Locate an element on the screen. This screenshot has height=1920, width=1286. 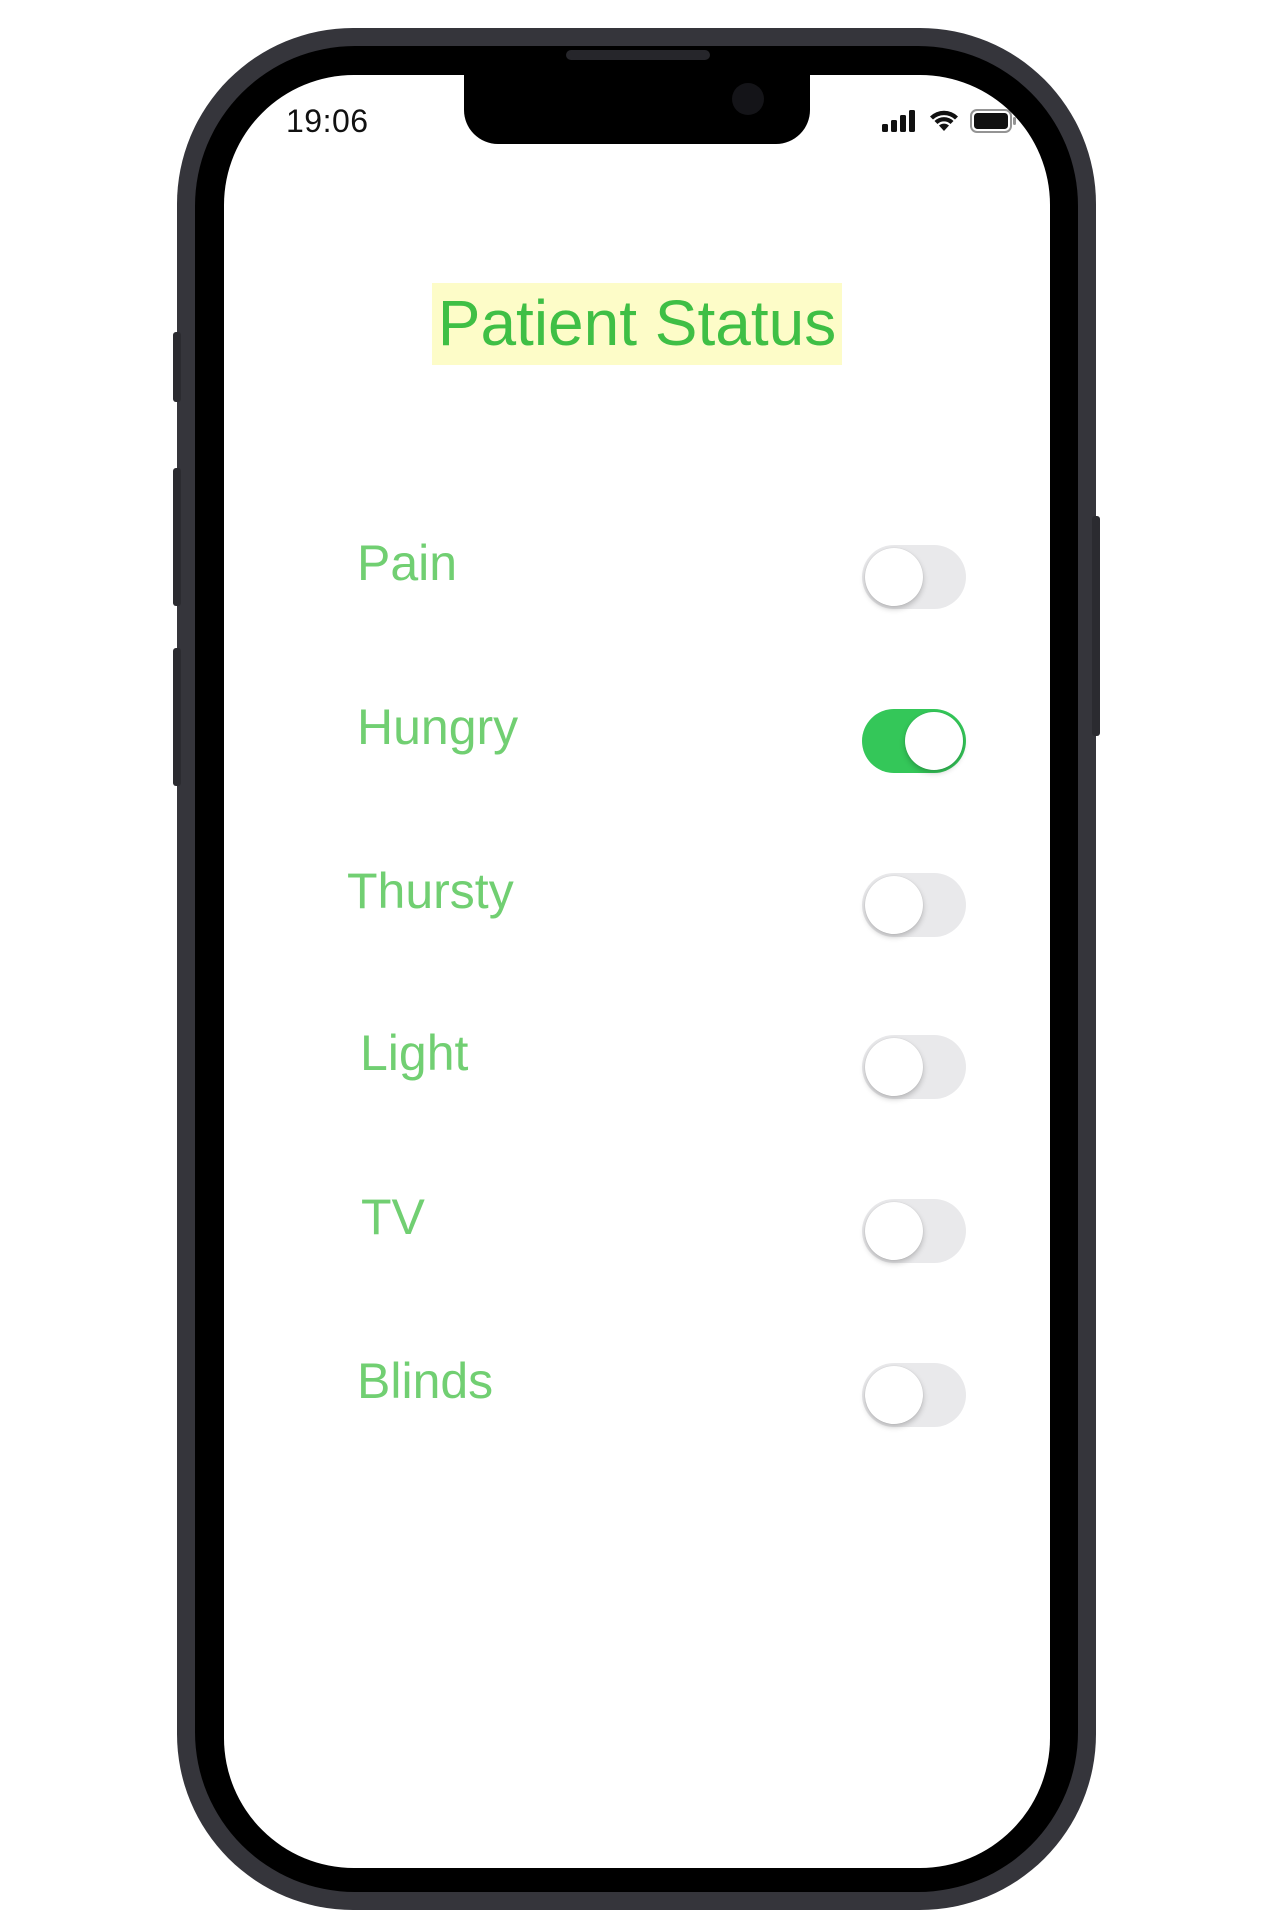
light-toggle is located at coordinates (914, 1067).